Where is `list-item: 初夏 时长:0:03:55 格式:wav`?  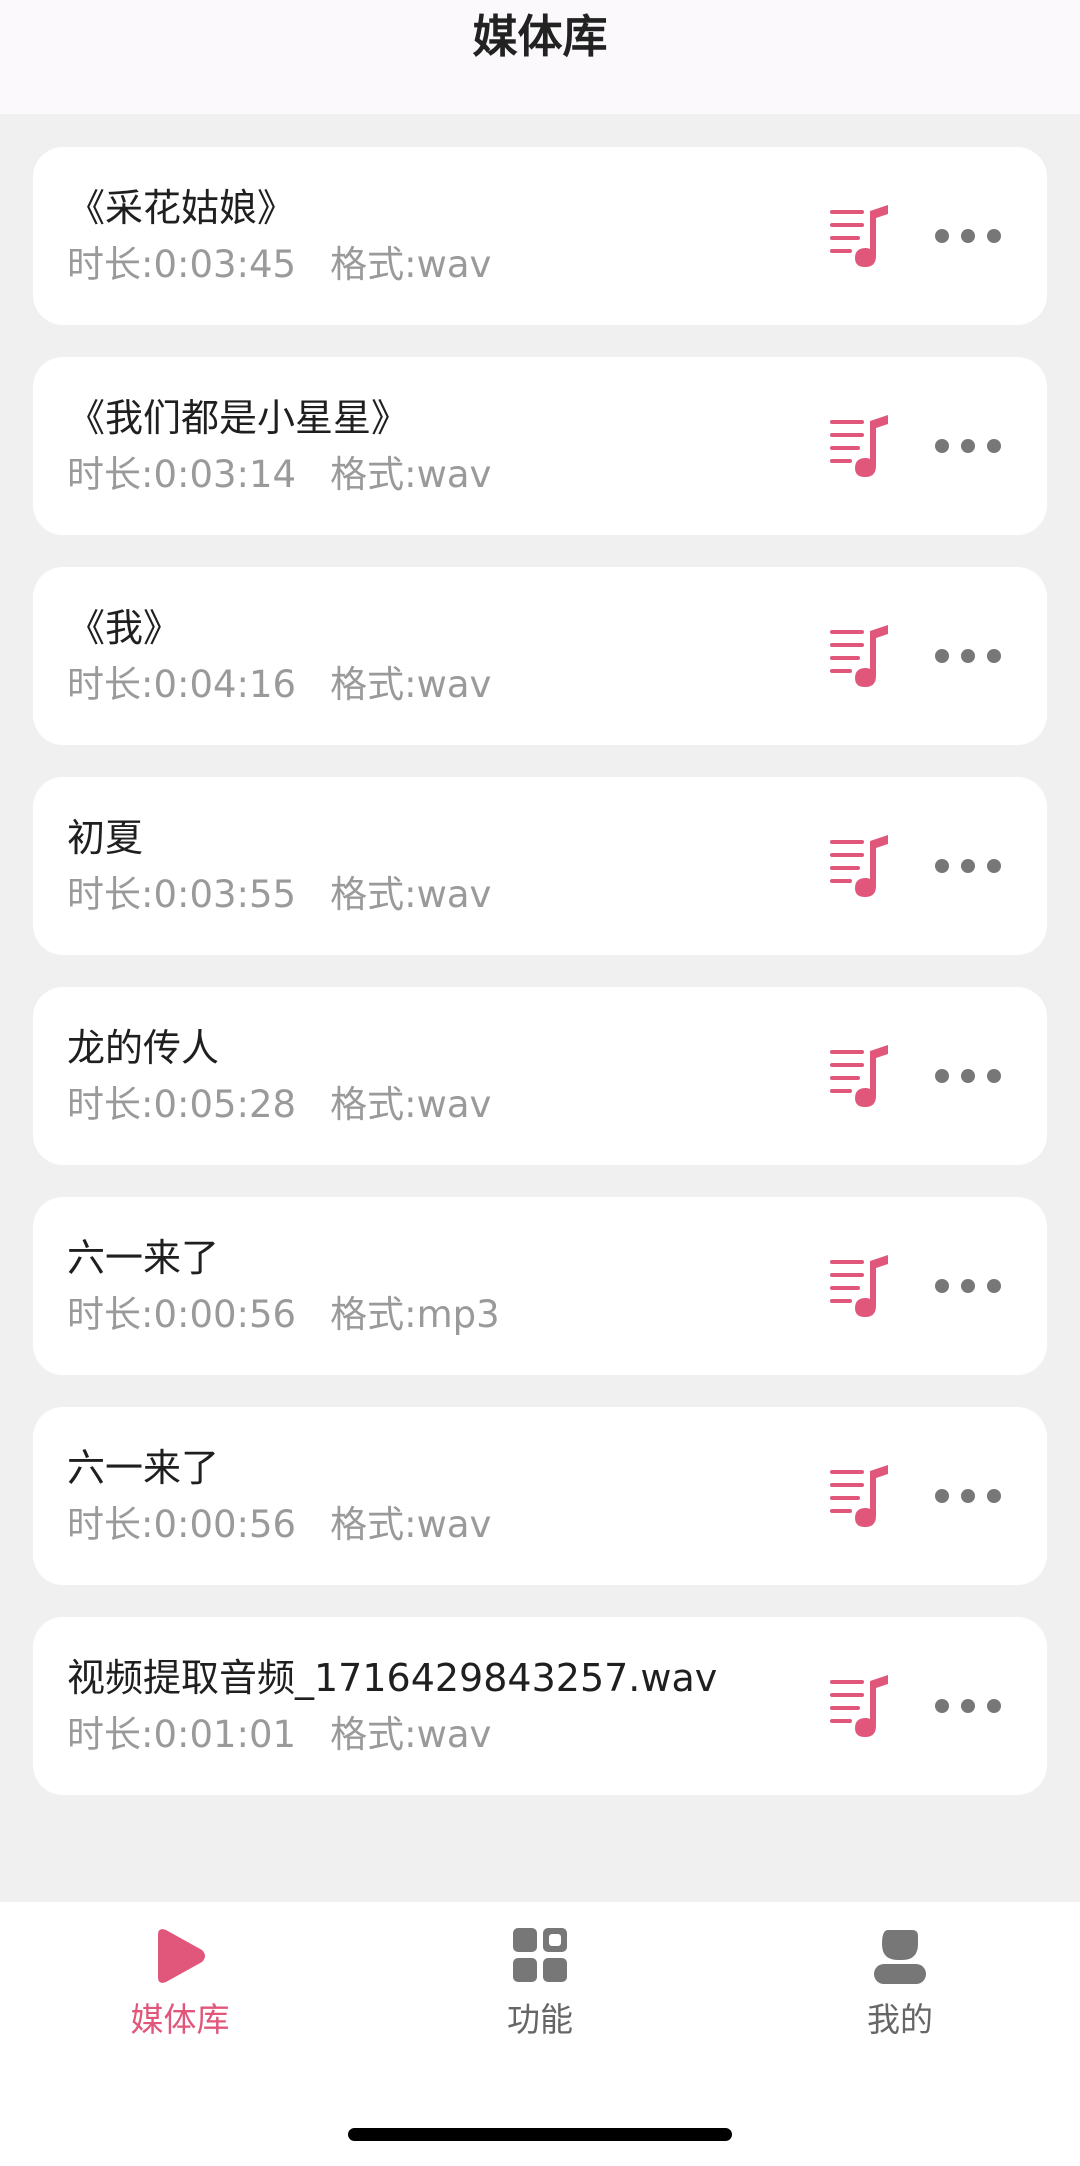
list-item: 初夏 时长:0:03:55 格式:wav is located at coordinates (540, 866).